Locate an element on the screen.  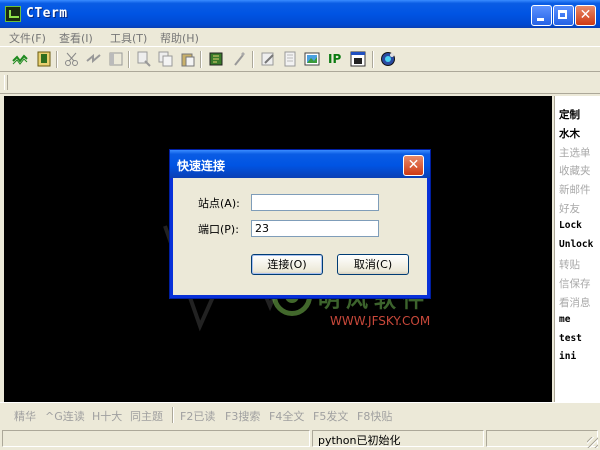
paste-icon is located at coordinates (188, 59).